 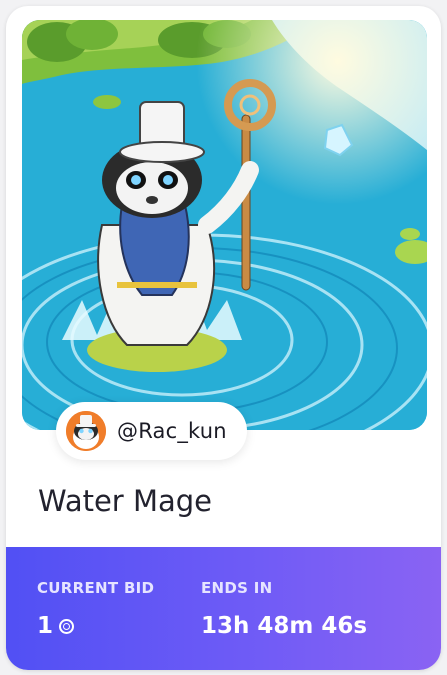 I want to click on ends-in-label: ENDS IN, so click(x=237, y=588).